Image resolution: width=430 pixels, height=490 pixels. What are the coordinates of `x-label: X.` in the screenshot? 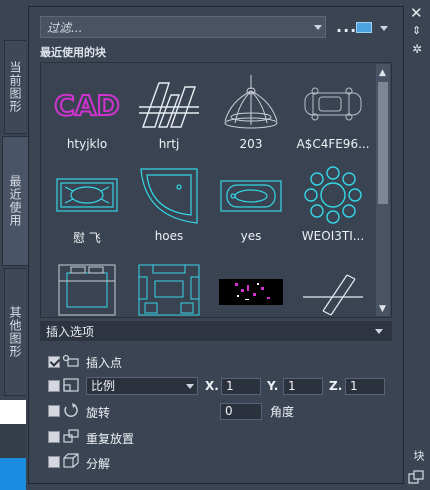 It's located at (212, 386).